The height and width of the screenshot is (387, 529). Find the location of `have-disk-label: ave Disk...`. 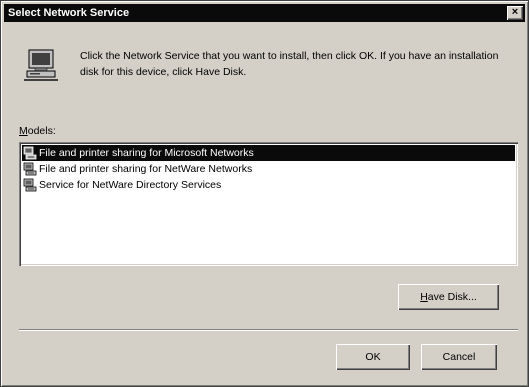

have-disk-label: ave Disk... is located at coordinates (452, 297).